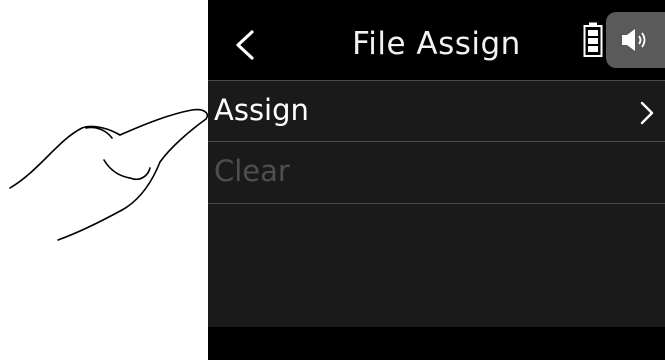  I want to click on menu-item-label: Clear, so click(252, 171).